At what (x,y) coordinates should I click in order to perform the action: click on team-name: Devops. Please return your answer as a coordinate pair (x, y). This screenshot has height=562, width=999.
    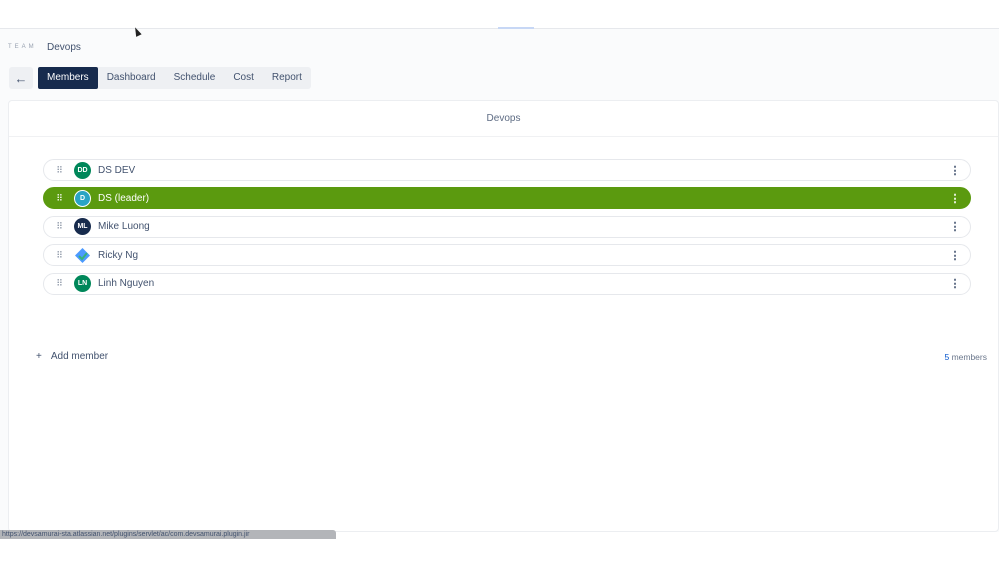
    Looking at the image, I should click on (64, 47).